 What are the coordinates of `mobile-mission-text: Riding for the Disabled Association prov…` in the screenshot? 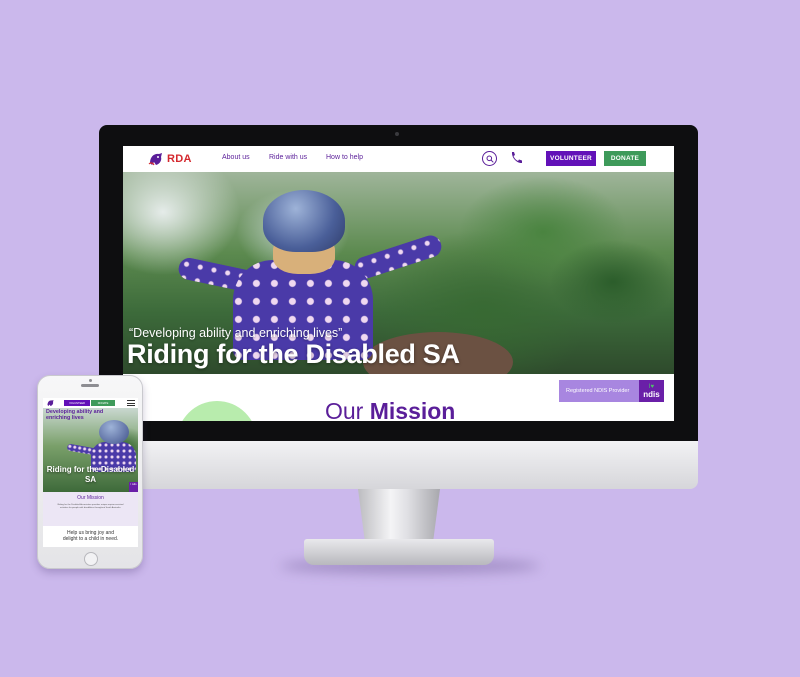 It's located at (90, 506).